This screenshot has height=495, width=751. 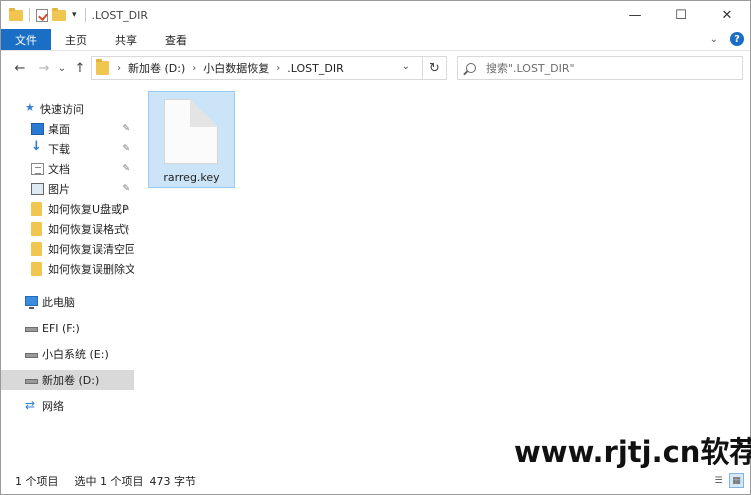 I want to click on help-icon: ?, so click(x=737, y=39).